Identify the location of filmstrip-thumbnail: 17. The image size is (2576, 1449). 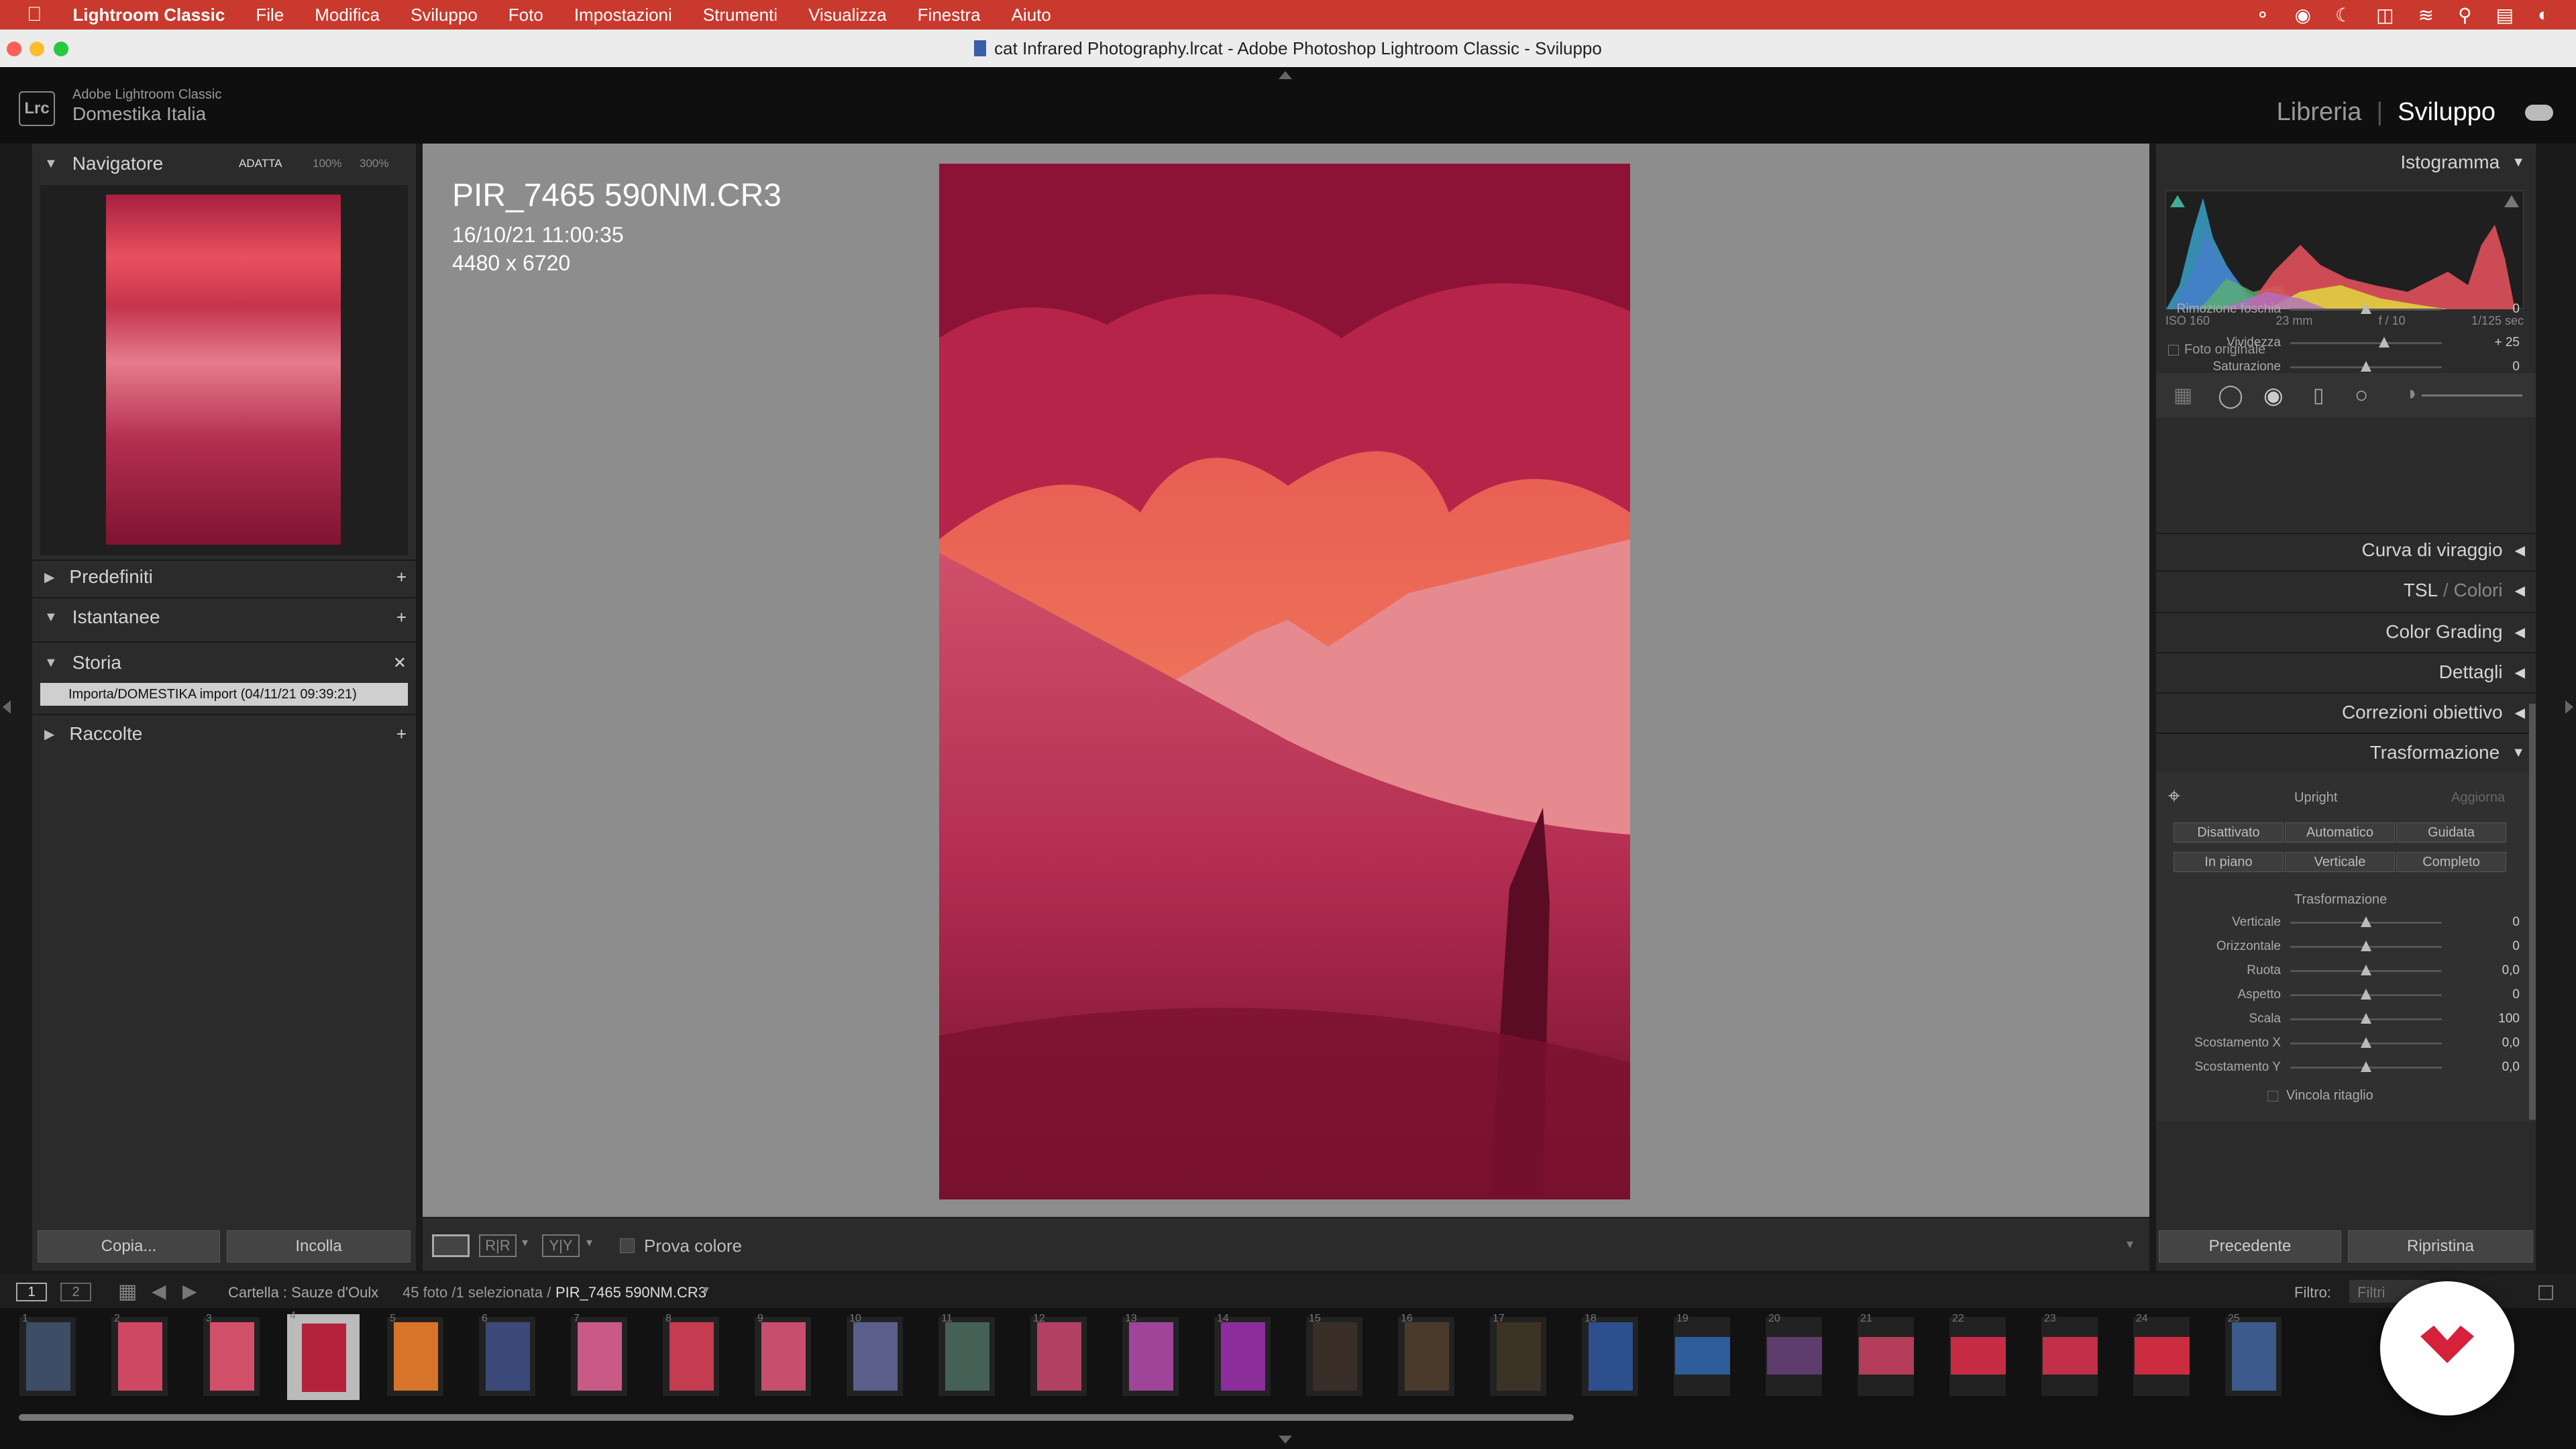
(1518, 1355).